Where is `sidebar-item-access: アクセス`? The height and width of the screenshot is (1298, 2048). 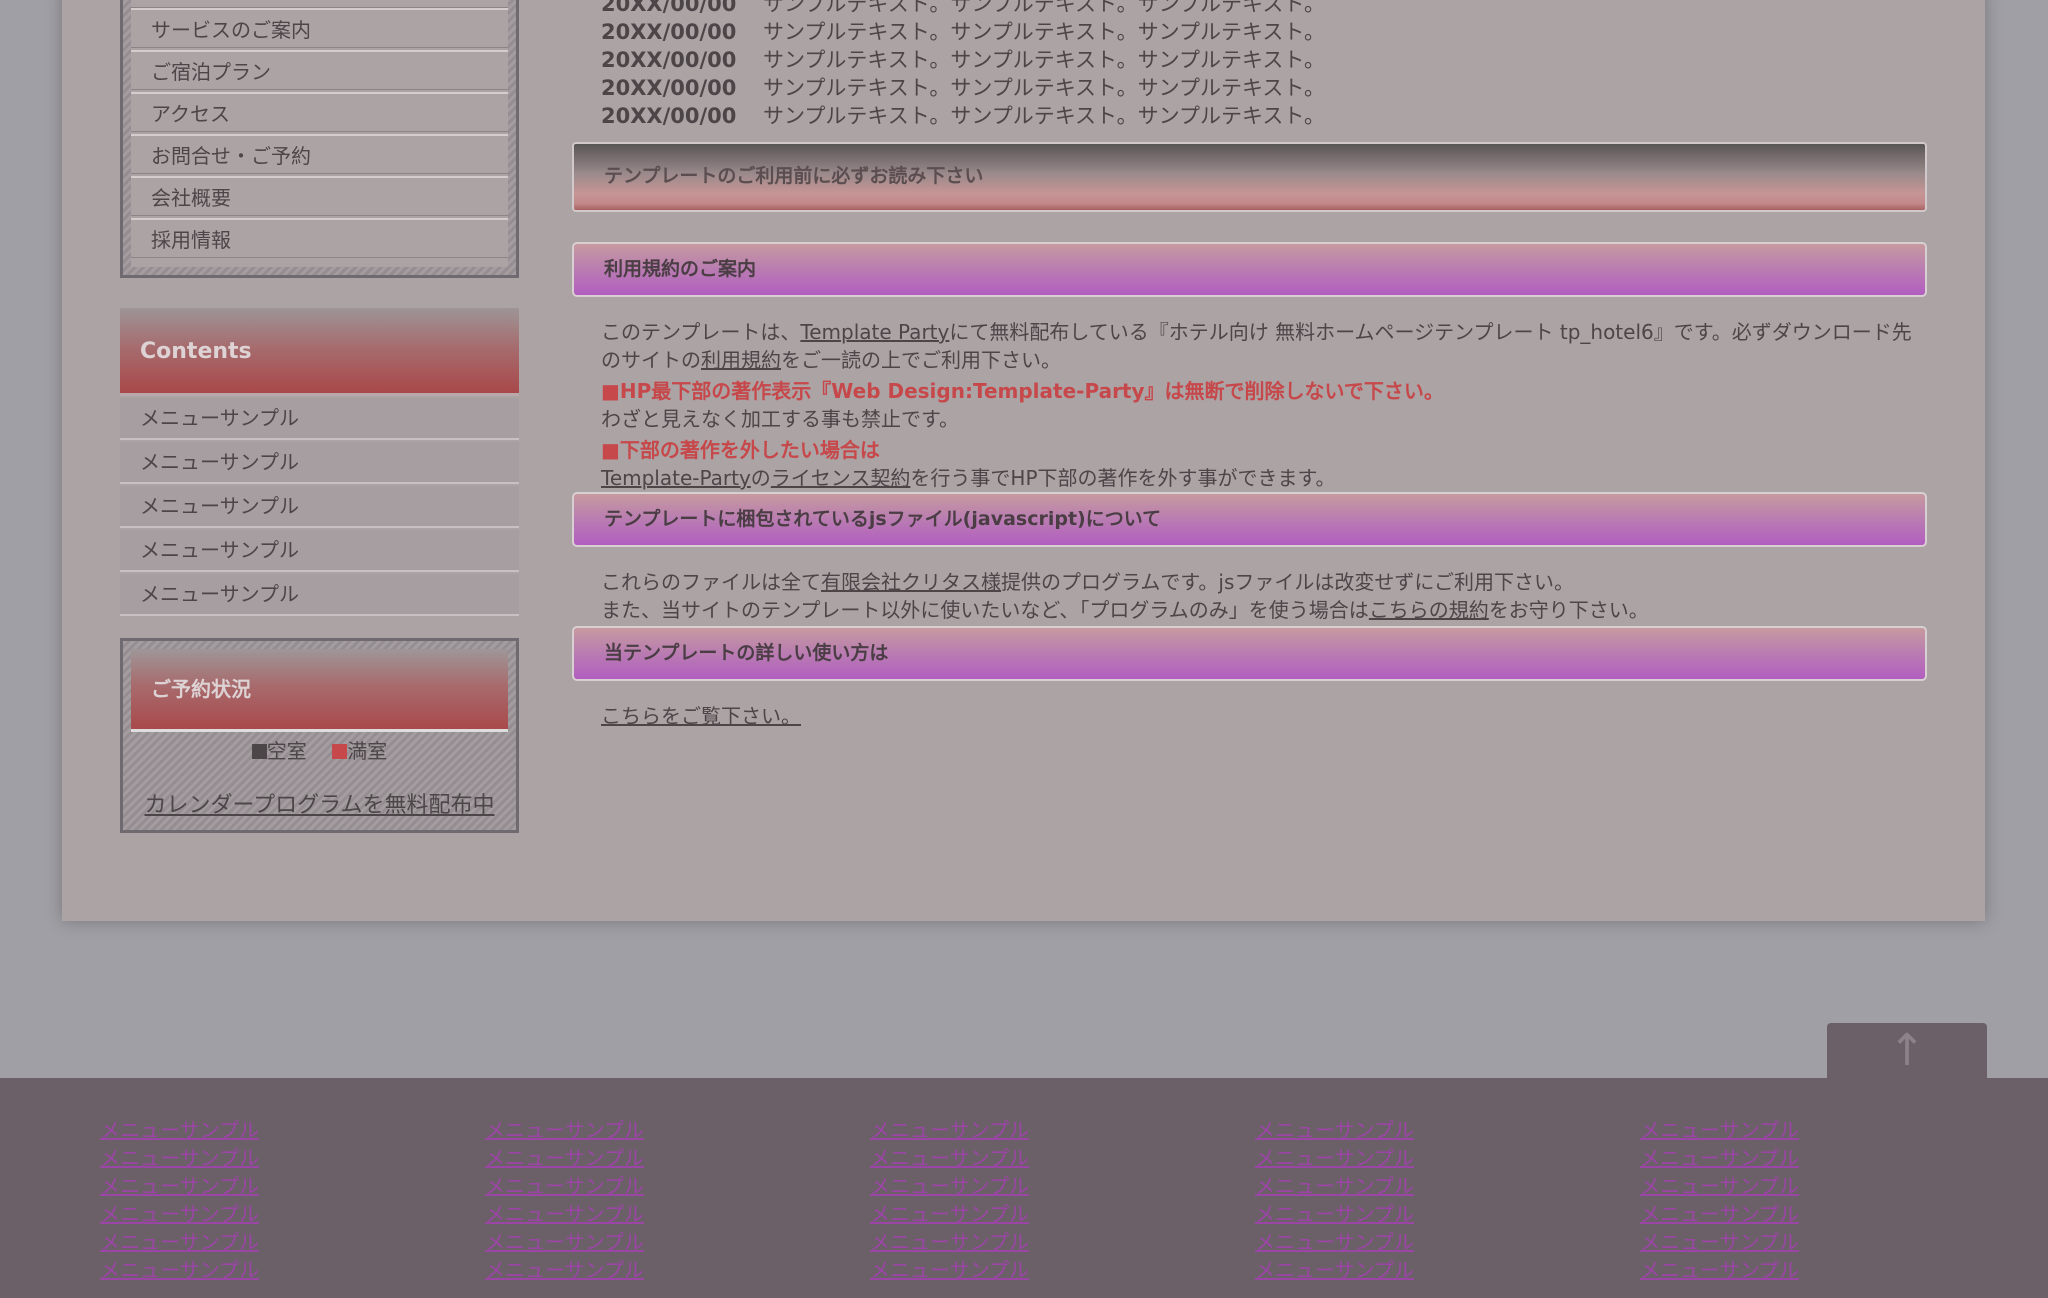
sidebar-item-access: アクセス is located at coordinates (319, 112).